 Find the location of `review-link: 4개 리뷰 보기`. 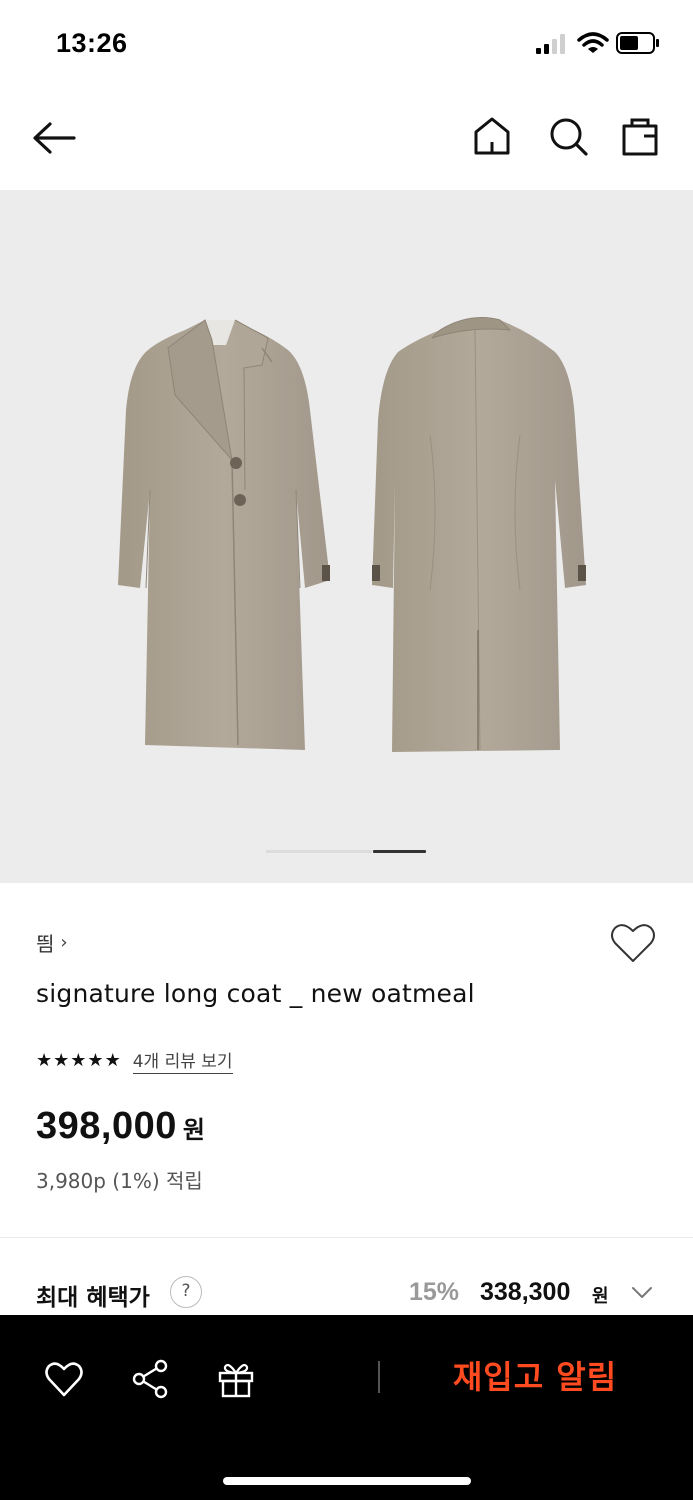

review-link: 4개 리뷰 보기 is located at coordinates (182, 1060).